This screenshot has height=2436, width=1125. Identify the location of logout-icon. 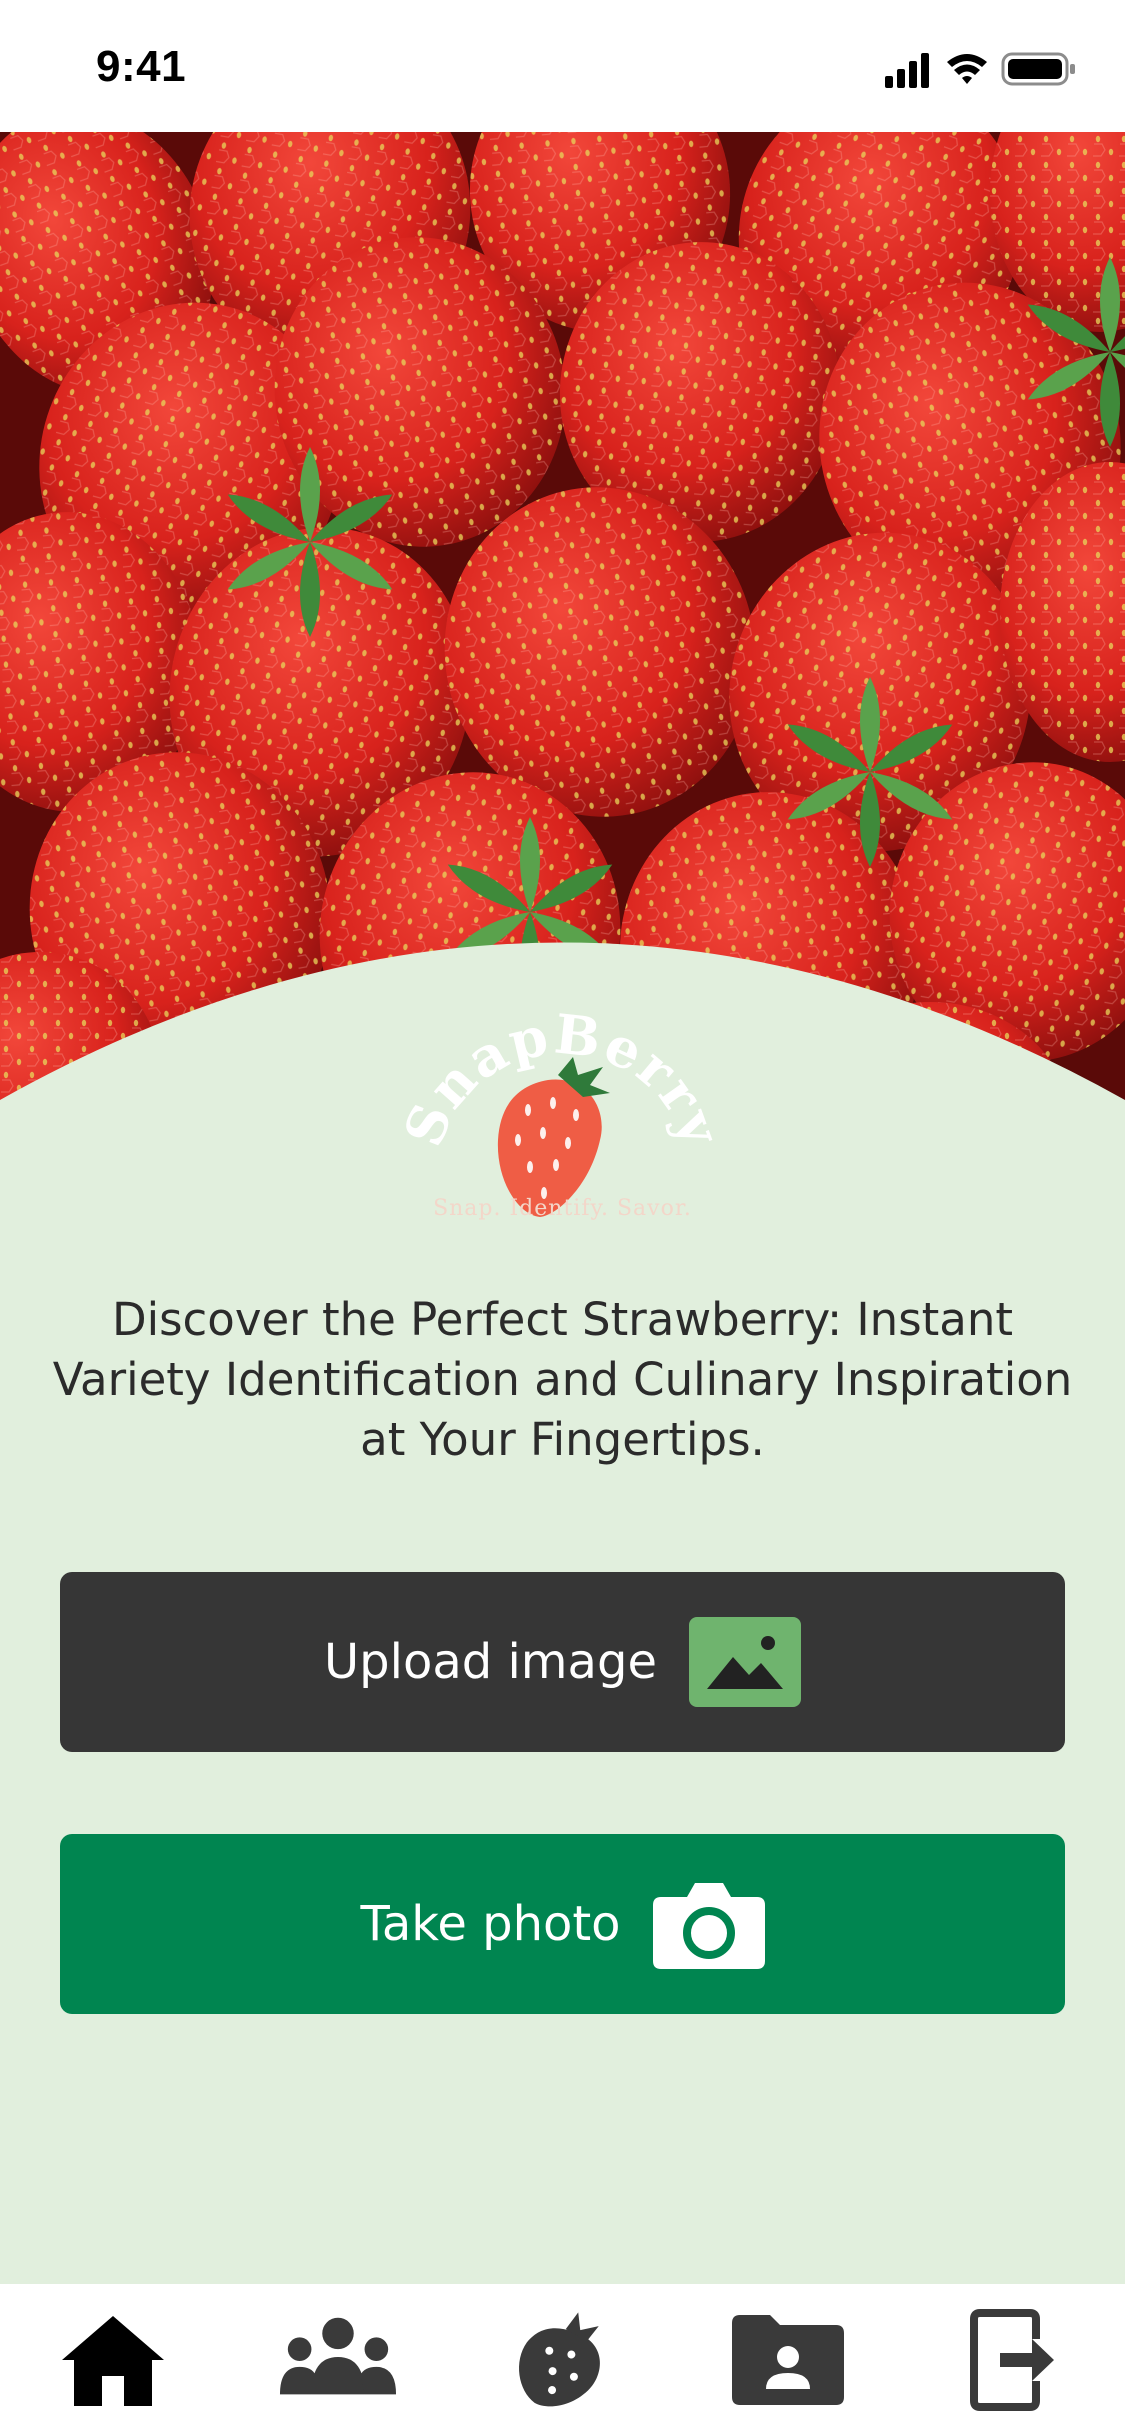
(1011, 2360).